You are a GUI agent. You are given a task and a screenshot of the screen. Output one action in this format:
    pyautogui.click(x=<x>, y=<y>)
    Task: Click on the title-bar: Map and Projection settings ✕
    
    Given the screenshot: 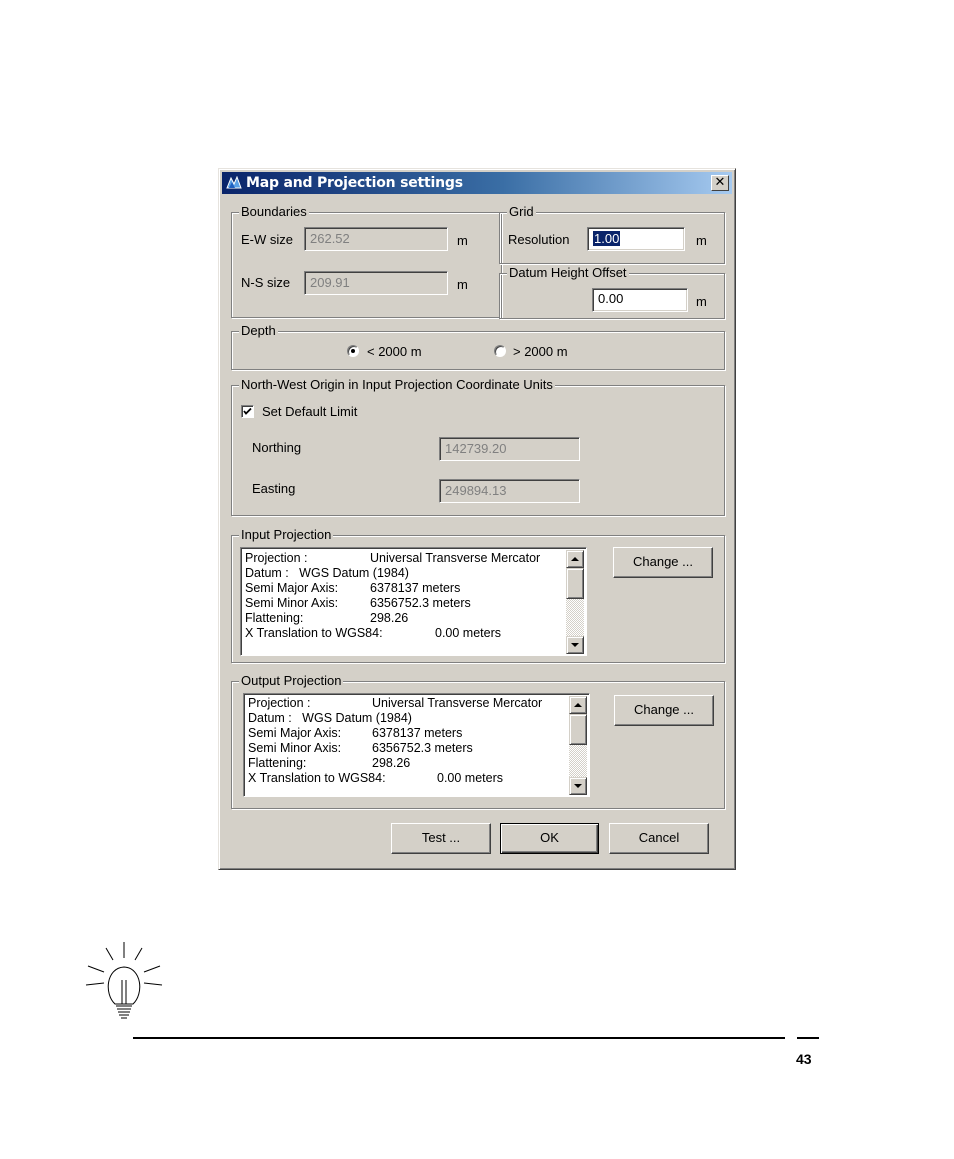 What is the action you would take?
    pyautogui.click(x=477, y=183)
    